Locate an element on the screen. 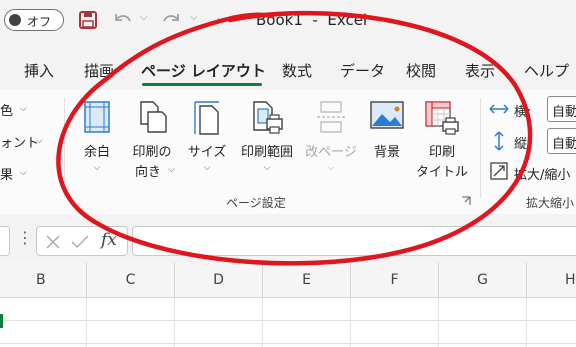 This screenshot has width=576, height=347. width-icon is located at coordinates (499, 109).